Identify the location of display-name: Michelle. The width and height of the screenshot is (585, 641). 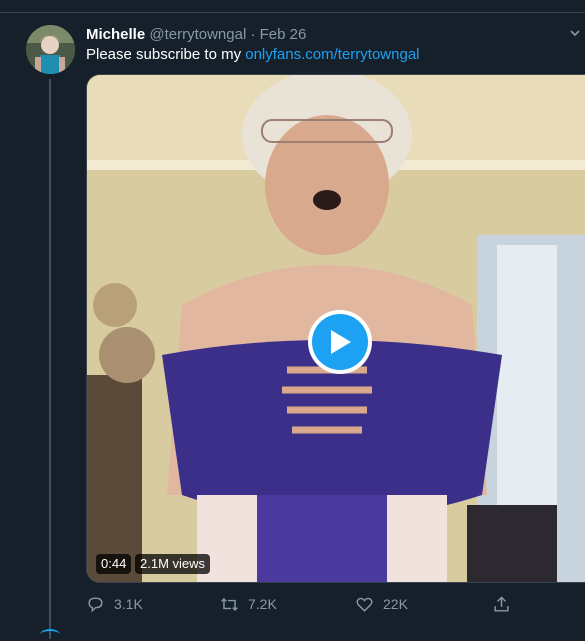
(115, 34).